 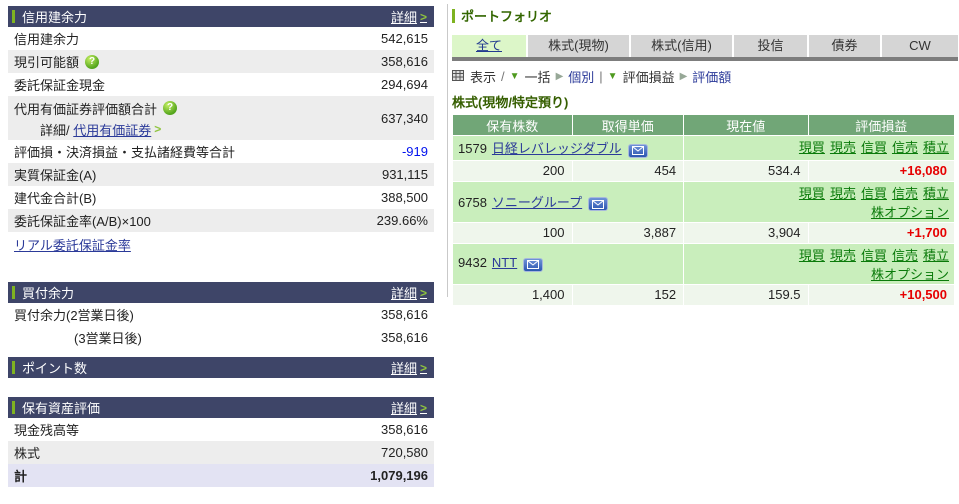 What do you see at coordinates (13, 407) in the screenshot?
I see `section-accent-bar` at bounding box center [13, 407].